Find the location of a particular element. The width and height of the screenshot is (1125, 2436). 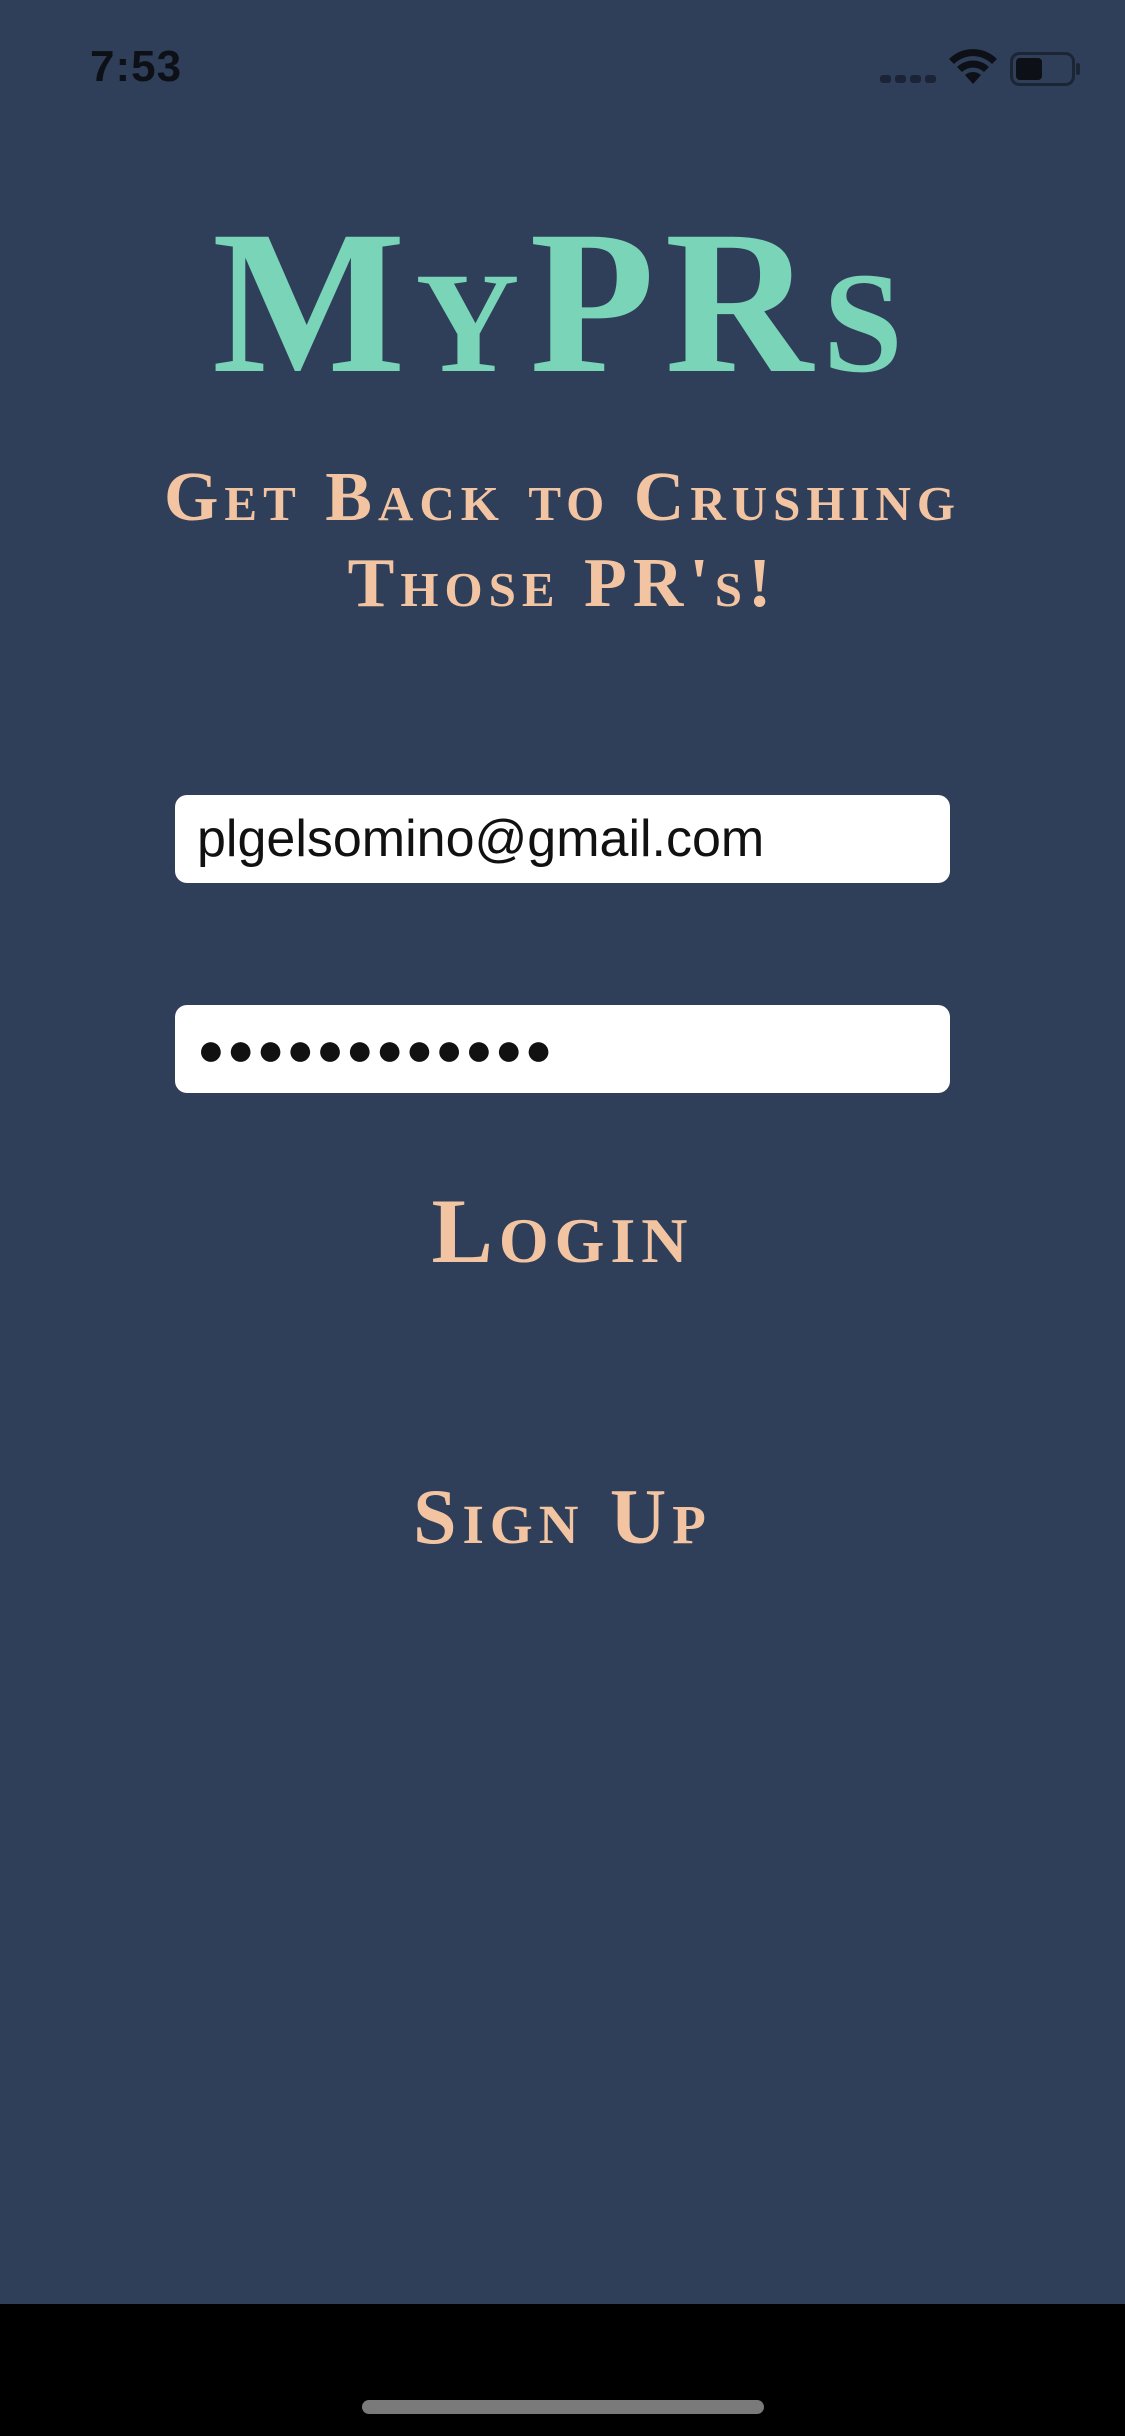

signup-button: Sign Up is located at coordinates (562, 1517).